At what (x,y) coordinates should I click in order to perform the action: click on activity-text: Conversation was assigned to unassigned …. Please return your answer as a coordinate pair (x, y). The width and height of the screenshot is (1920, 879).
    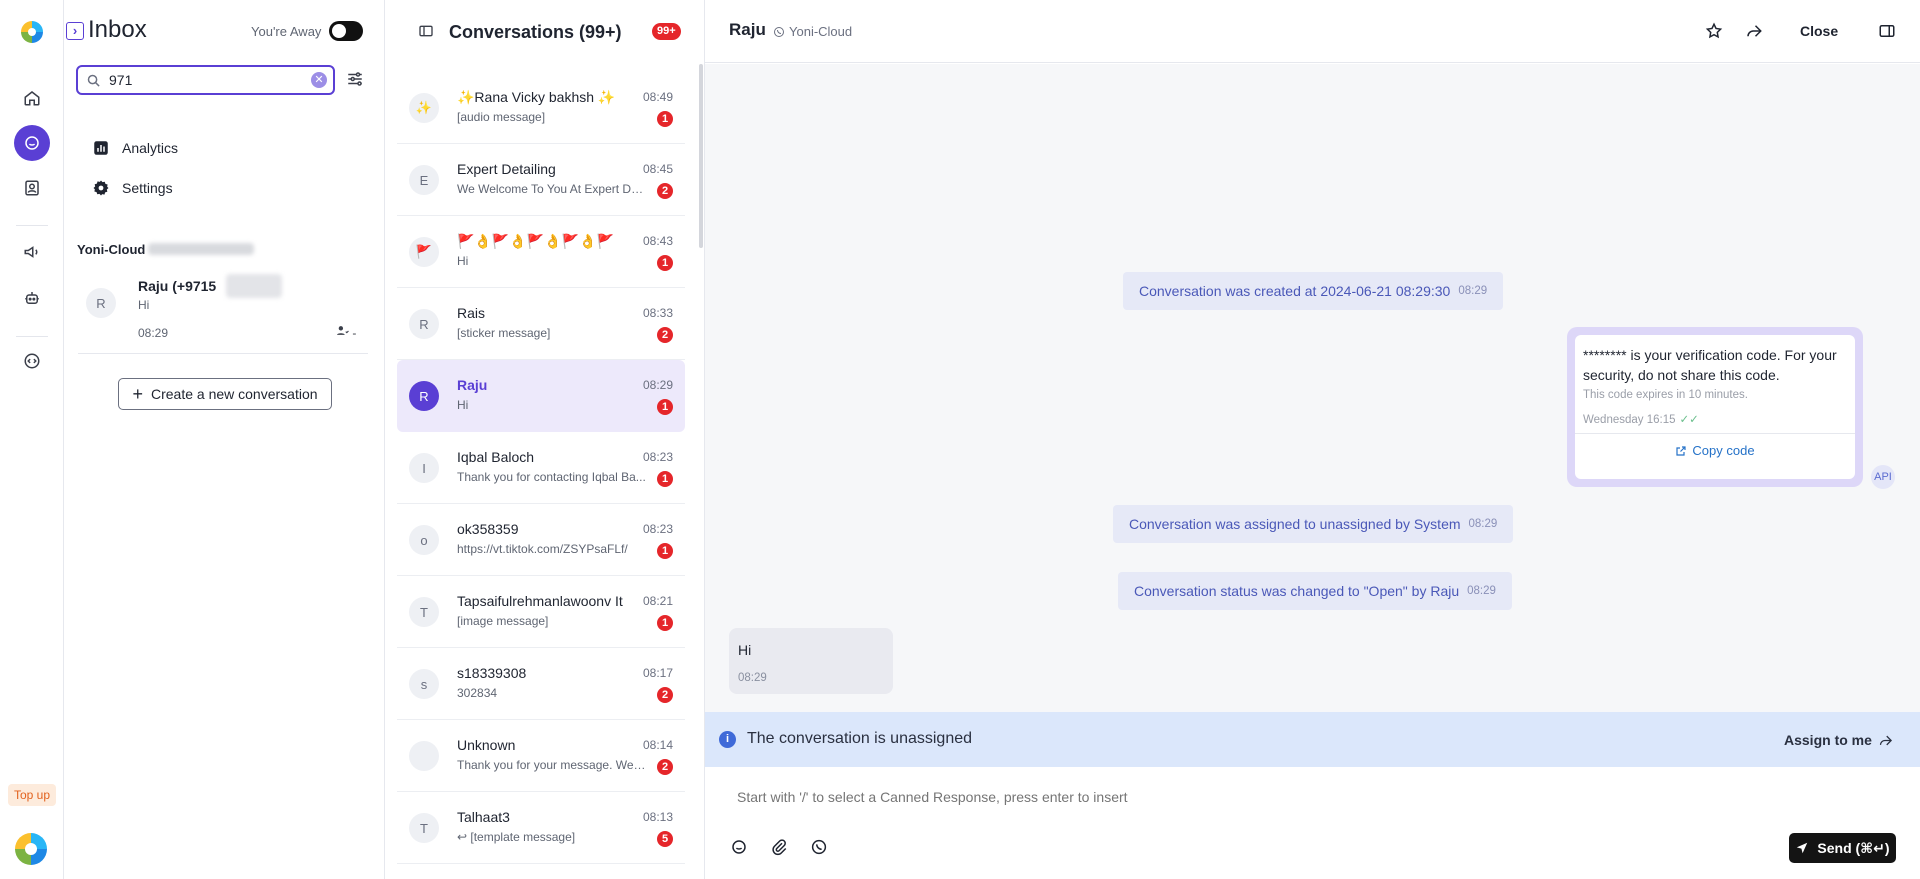
    Looking at the image, I should click on (1295, 524).